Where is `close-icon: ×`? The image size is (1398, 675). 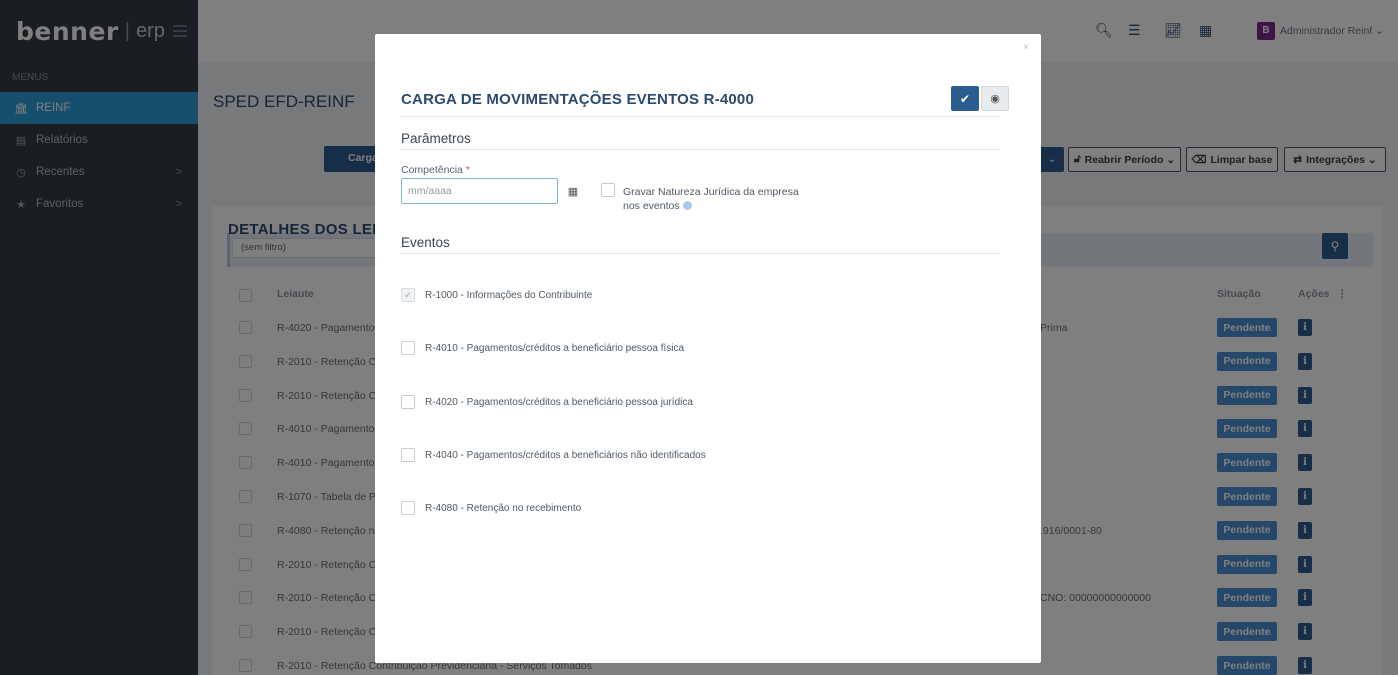 close-icon: × is located at coordinates (1026, 47).